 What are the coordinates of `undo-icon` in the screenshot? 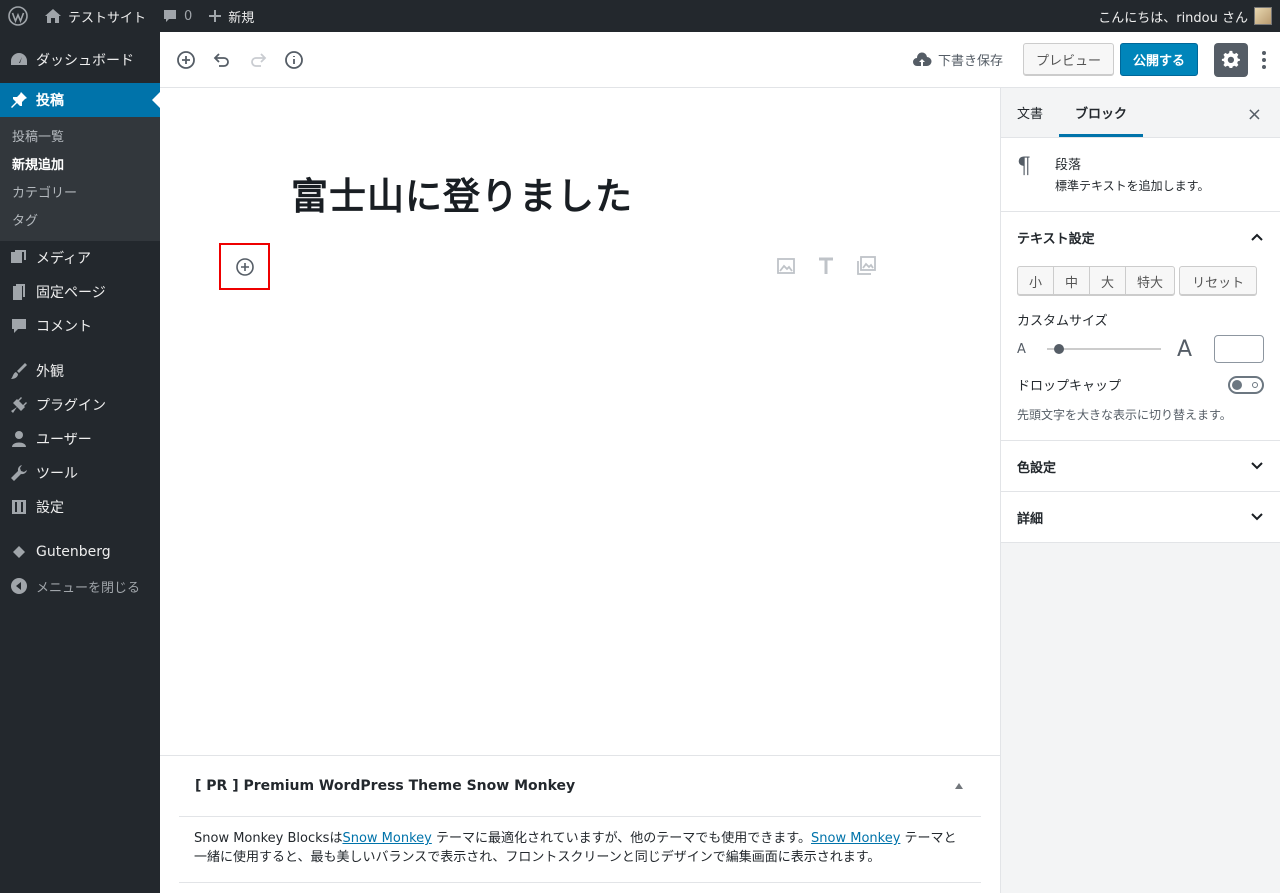 It's located at (221, 59).